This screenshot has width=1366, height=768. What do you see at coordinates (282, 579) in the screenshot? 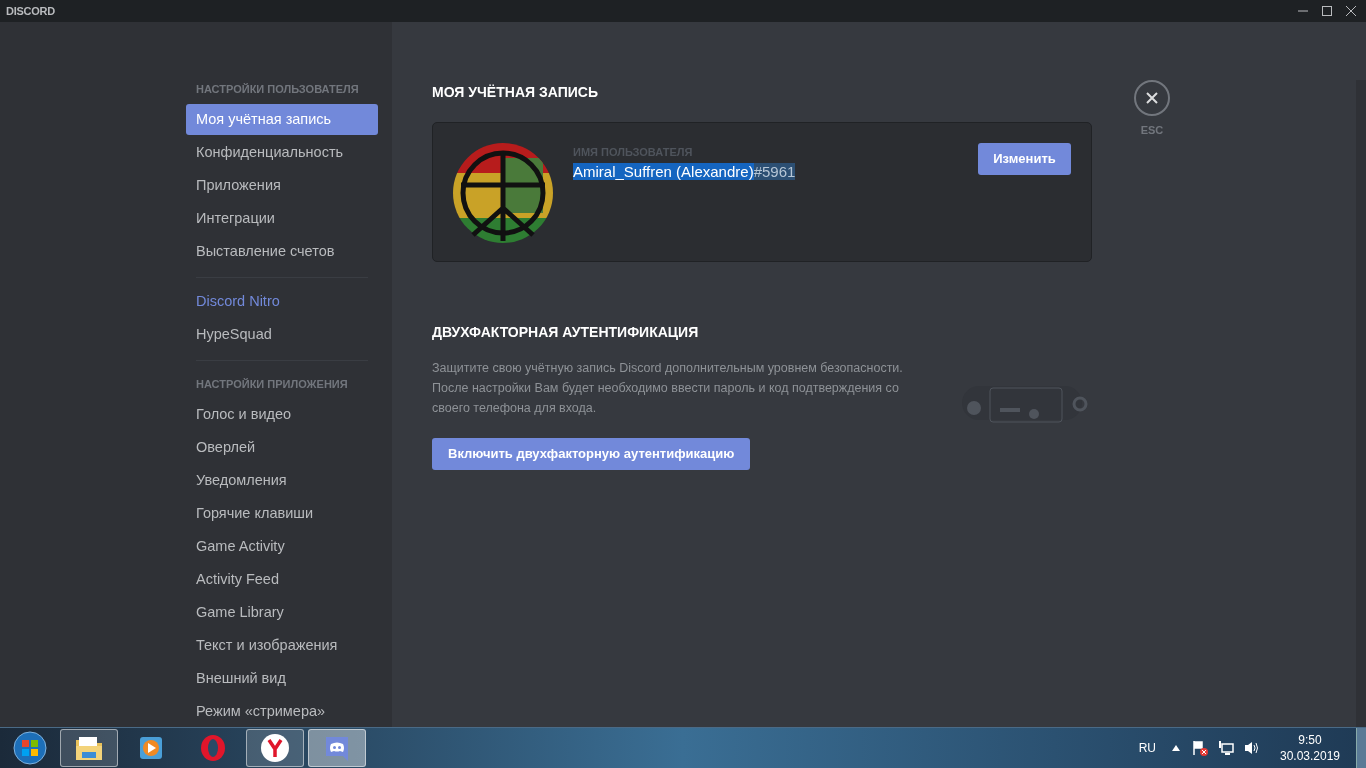
I see `sidebar-item: Activity Feed` at bounding box center [282, 579].